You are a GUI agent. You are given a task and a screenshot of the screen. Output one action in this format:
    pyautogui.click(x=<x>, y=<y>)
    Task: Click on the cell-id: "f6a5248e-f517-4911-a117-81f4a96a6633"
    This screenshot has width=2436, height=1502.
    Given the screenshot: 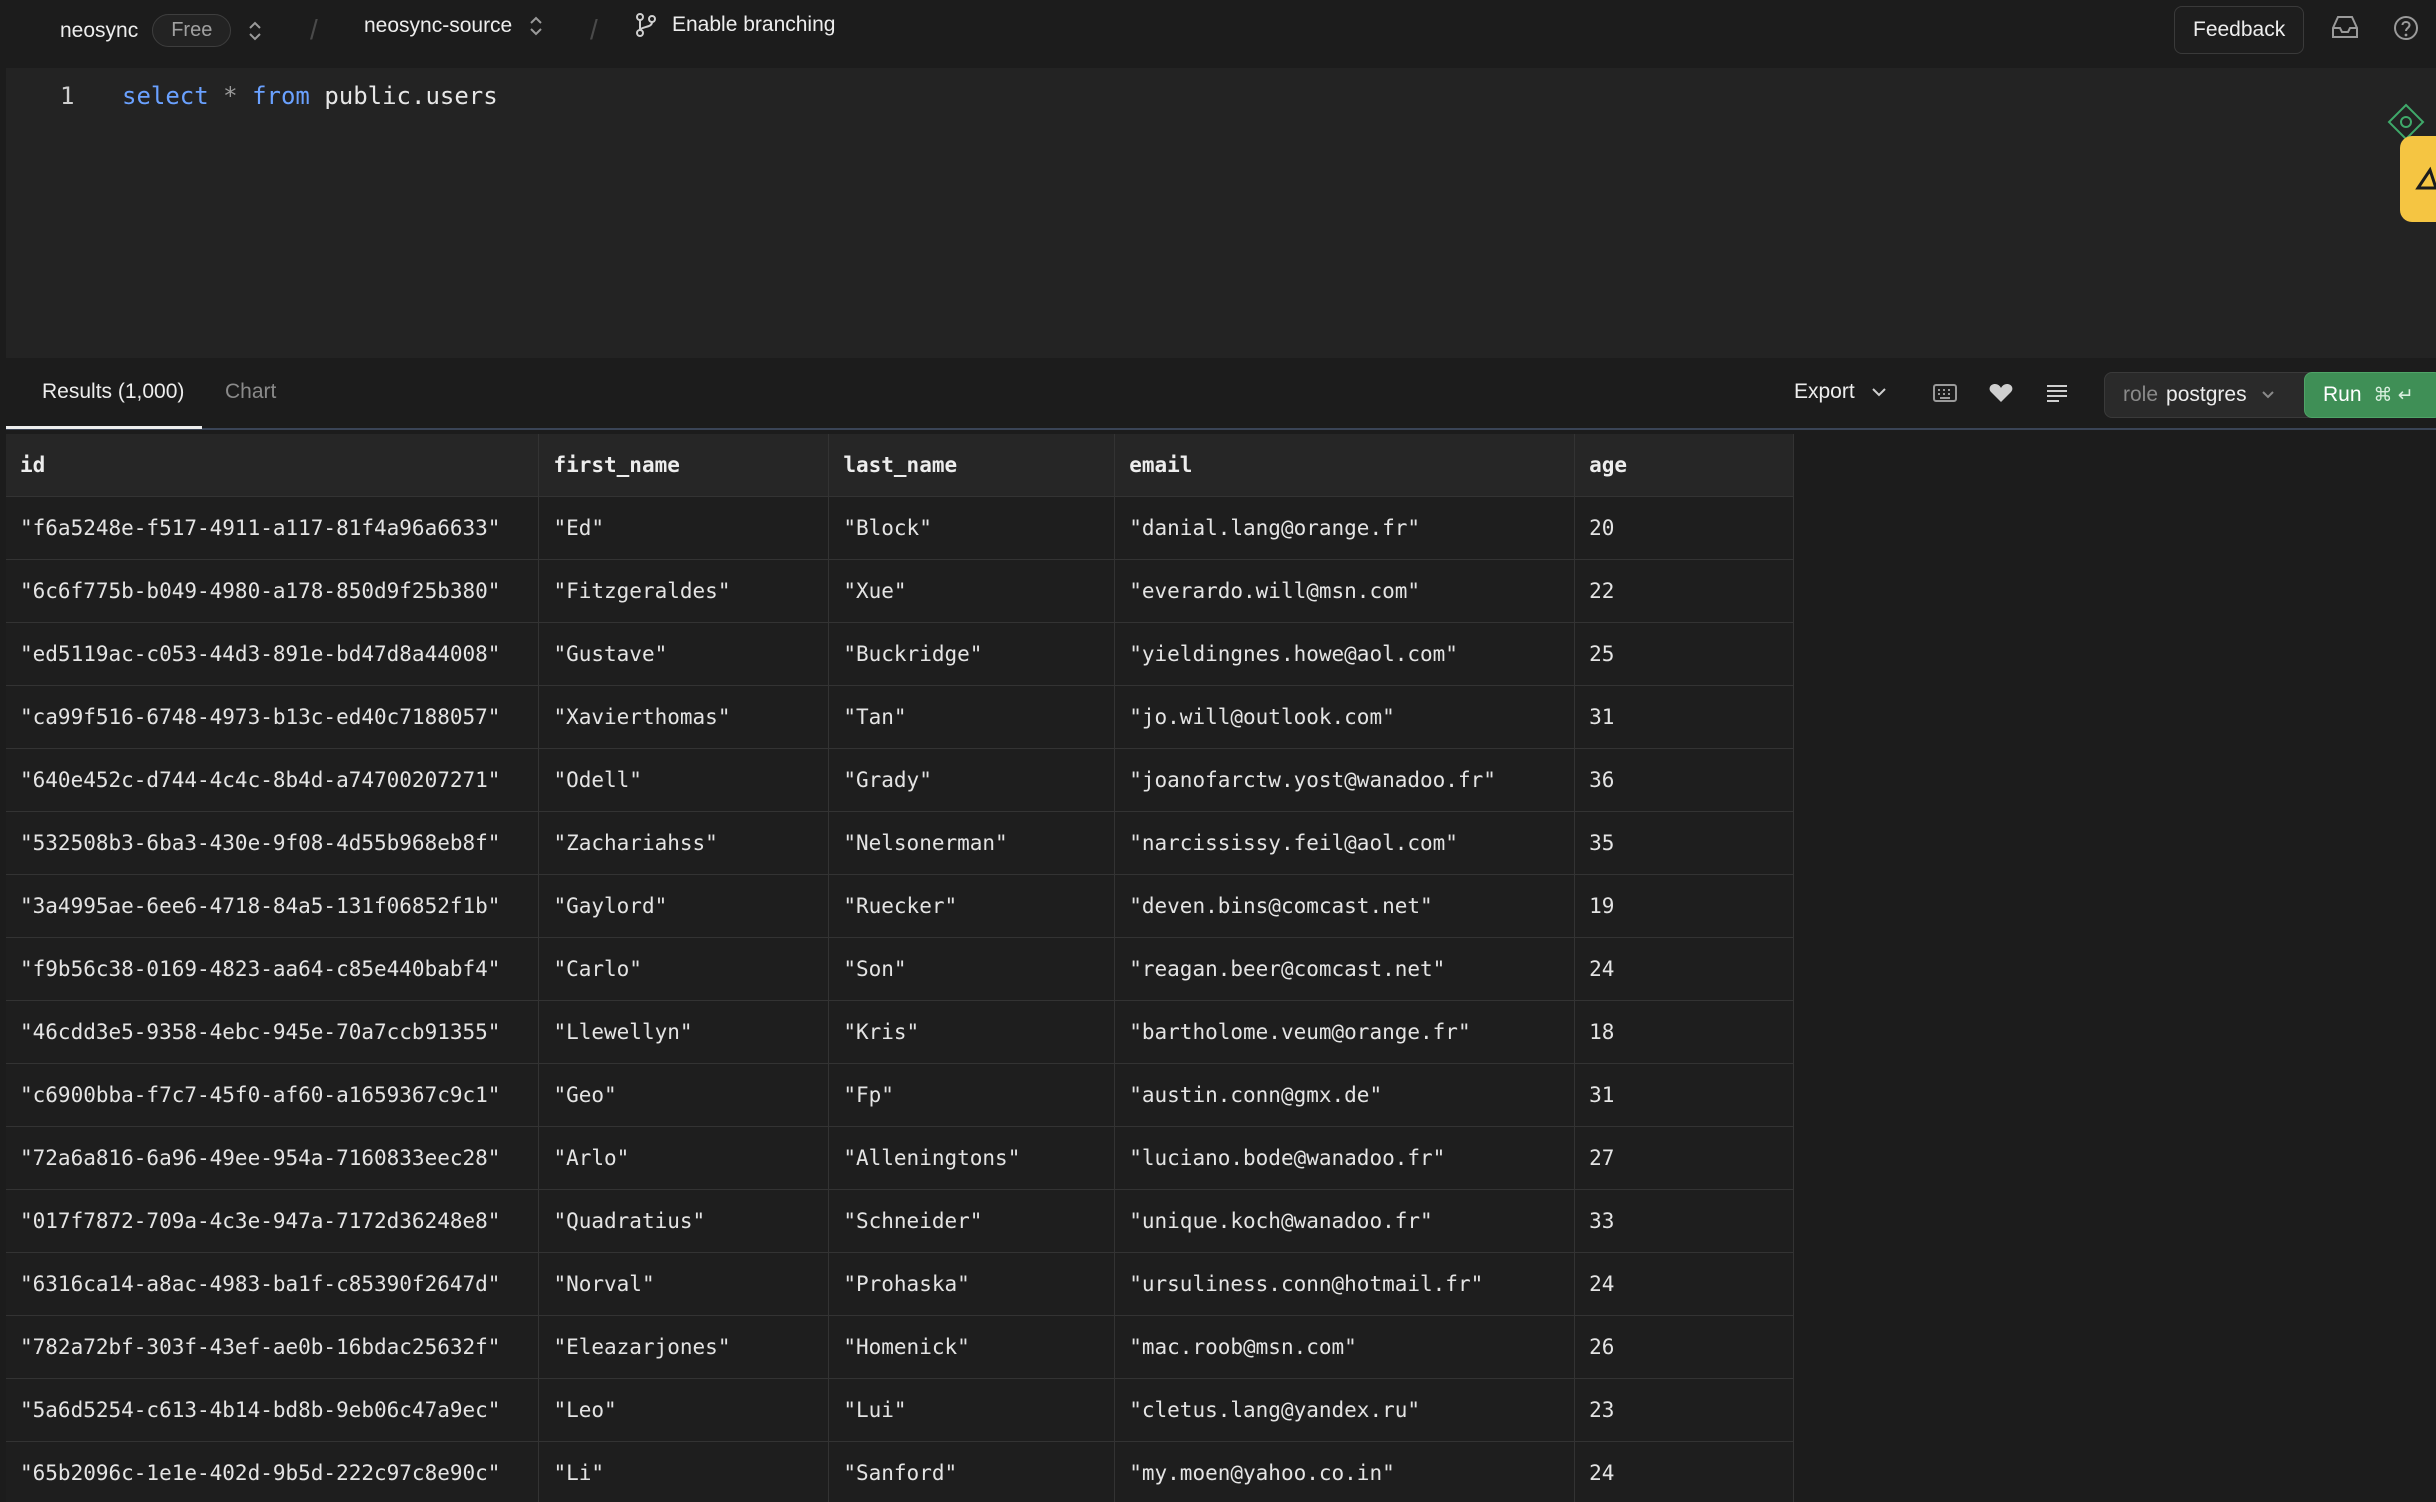 What is the action you would take?
    pyautogui.click(x=273, y=528)
    